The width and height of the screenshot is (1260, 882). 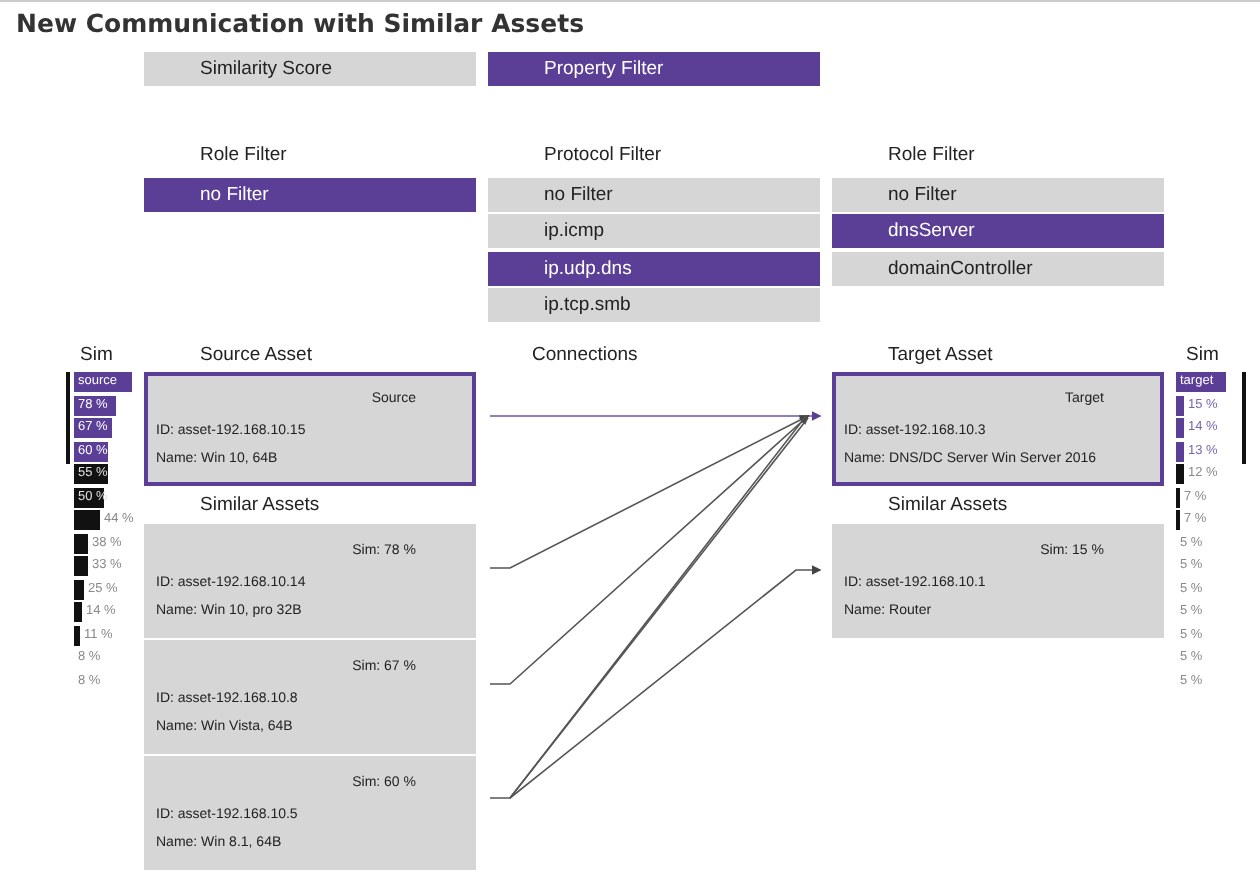 What do you see at coordinates (654, 69) in the screenshot?
I see `mode-tab: Property Filter` at bounding box center [654, 69].